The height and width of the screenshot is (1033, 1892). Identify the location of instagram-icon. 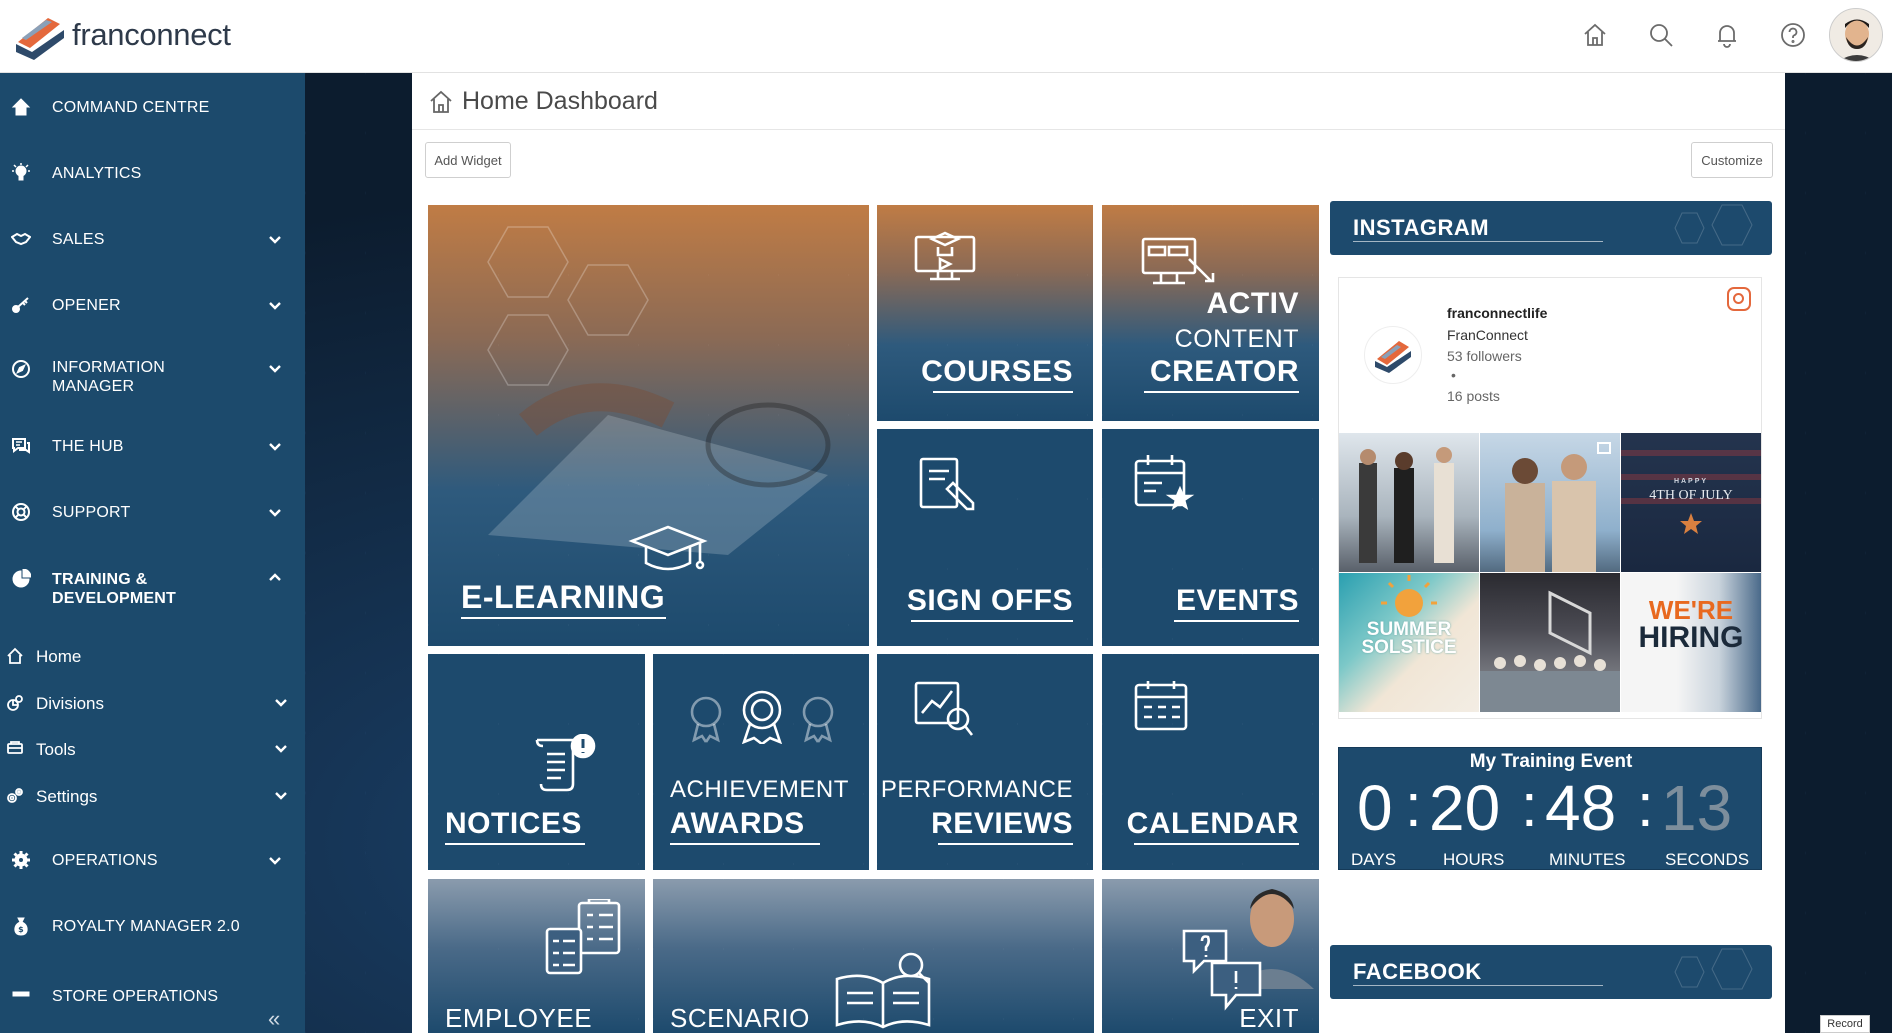
(1739, 299).